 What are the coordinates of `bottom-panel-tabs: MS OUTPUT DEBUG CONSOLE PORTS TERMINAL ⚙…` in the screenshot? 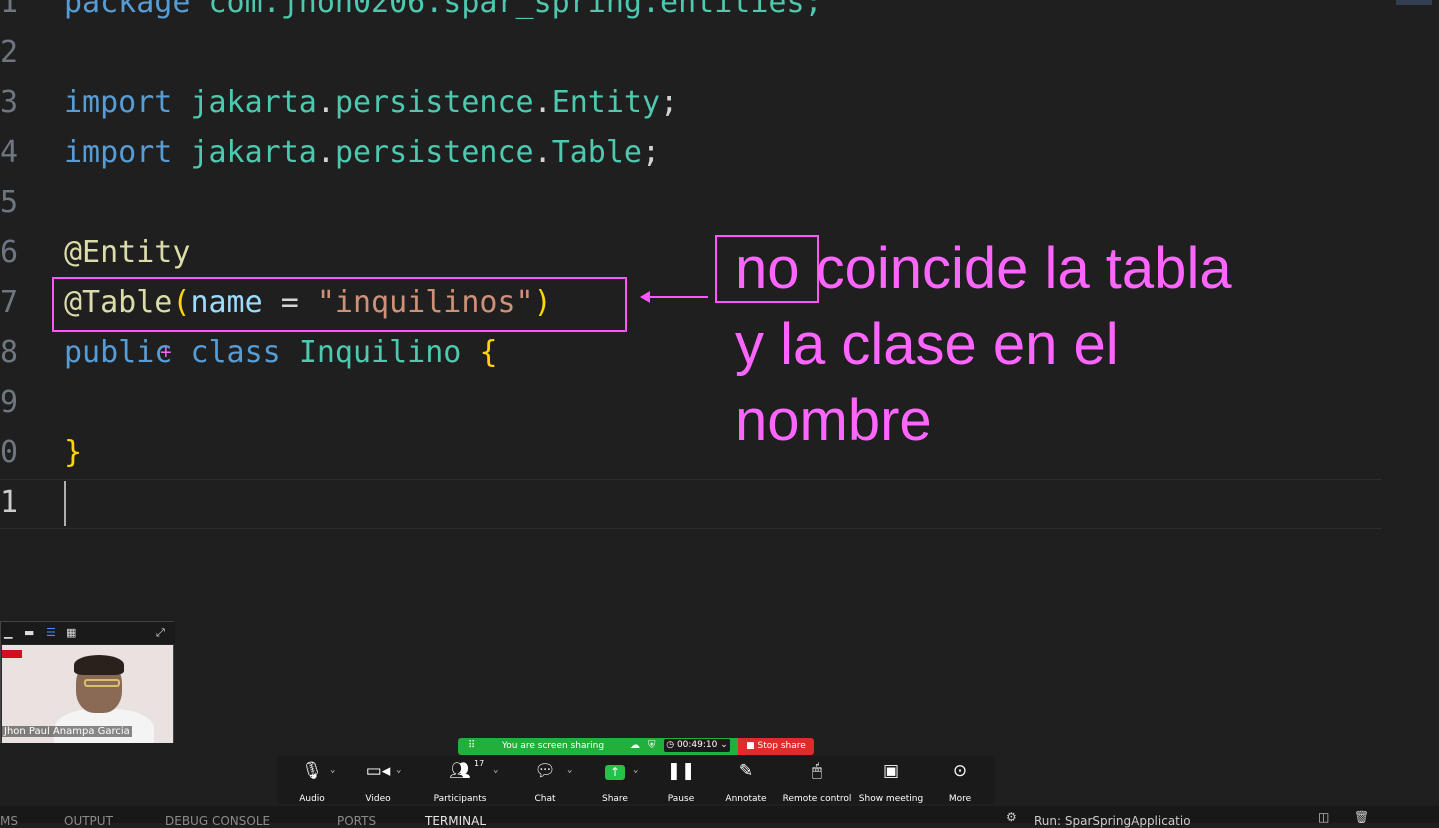 It's located at (719, 817).